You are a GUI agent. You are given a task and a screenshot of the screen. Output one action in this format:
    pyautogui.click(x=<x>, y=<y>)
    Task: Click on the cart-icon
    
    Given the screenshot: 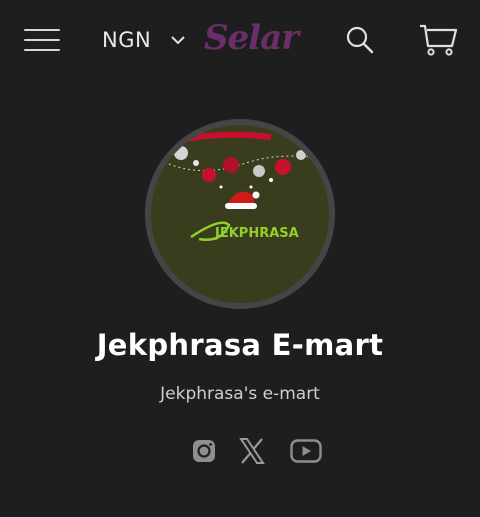 What is the action you would take?
    pyautogui.click(x=439, y=40)
    